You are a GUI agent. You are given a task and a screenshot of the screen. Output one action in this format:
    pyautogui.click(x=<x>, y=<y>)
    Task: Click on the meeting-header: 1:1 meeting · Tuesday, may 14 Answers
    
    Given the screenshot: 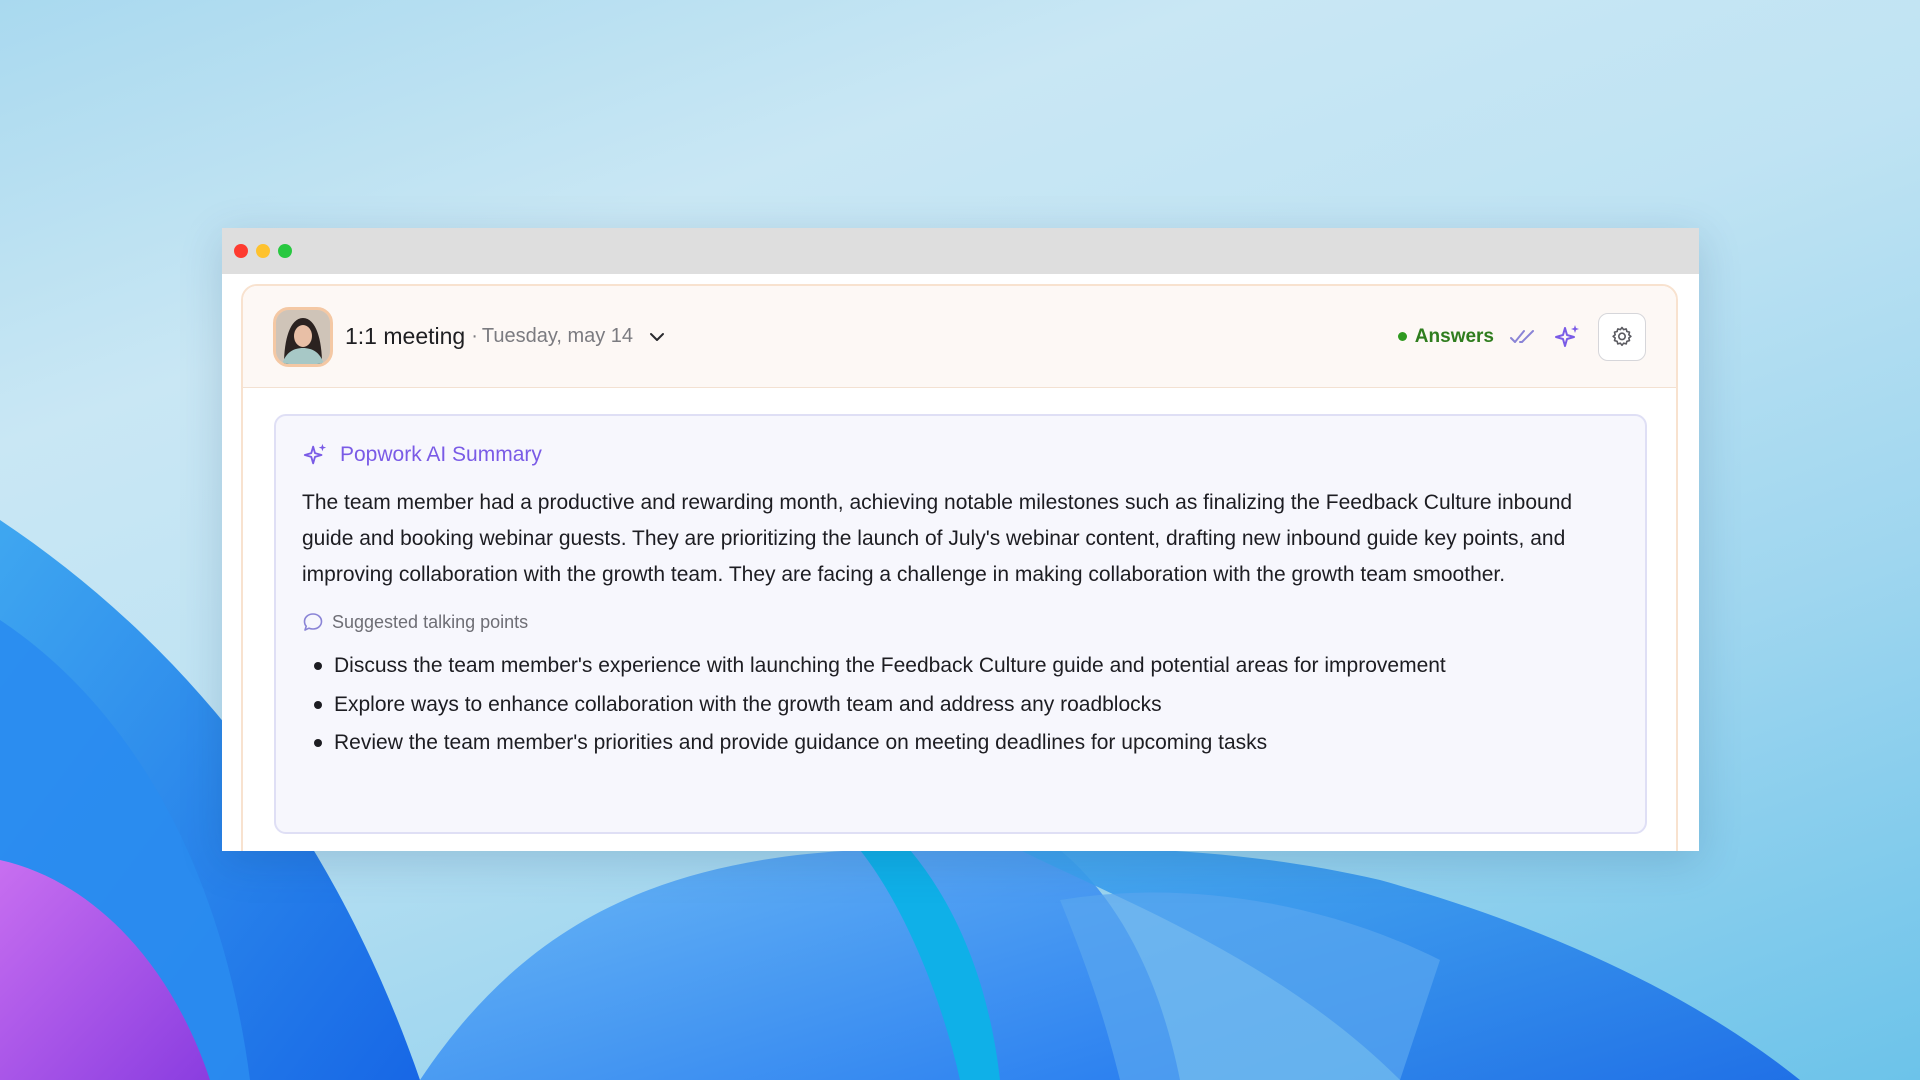 What is the action you would take?
    pyautogui.click(x=959, y=337)
    